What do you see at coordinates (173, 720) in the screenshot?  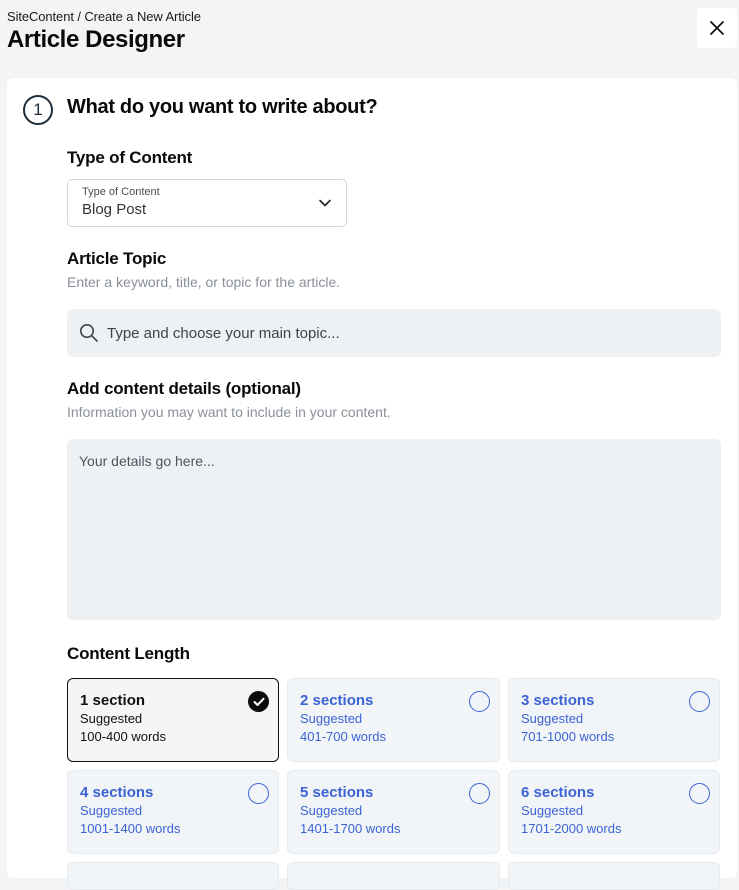 I see `length-option-1-section: 1 section Suggested 100-400 words` at bounding box center [173, 720].